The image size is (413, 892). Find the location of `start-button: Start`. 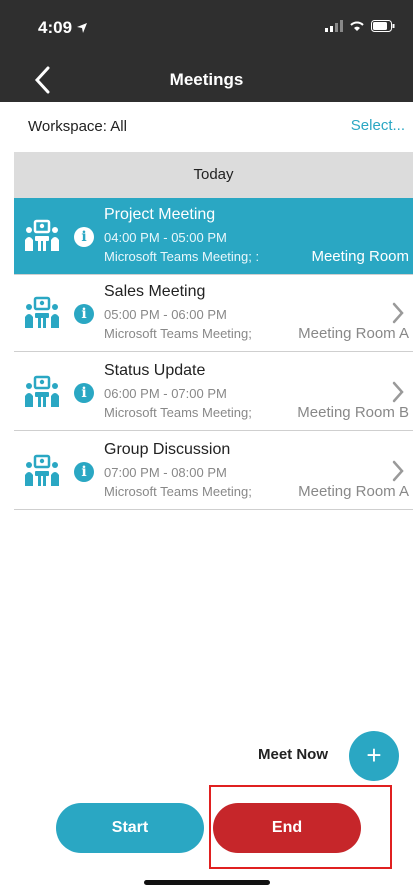

start-button: Start is located at coordinates (130, 828).